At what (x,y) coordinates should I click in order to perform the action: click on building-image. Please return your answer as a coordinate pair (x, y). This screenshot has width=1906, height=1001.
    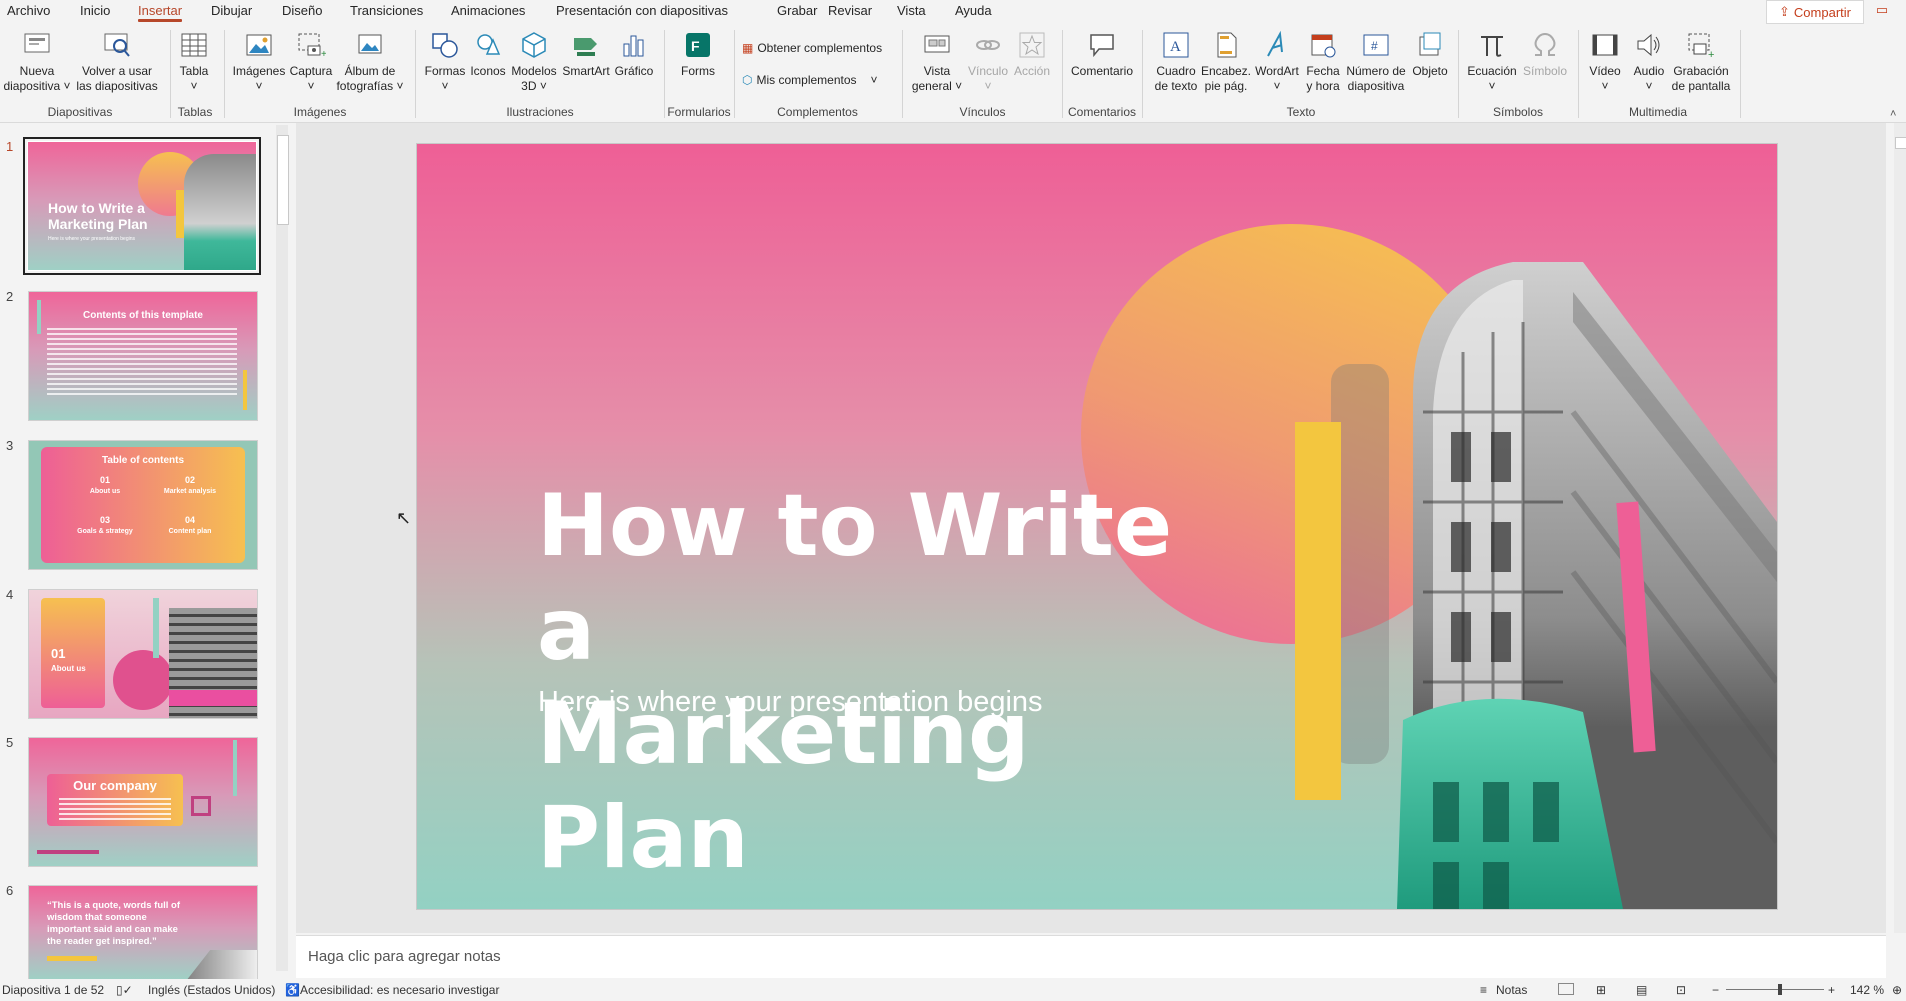
    Looking at the image, I should click on (218, 964).